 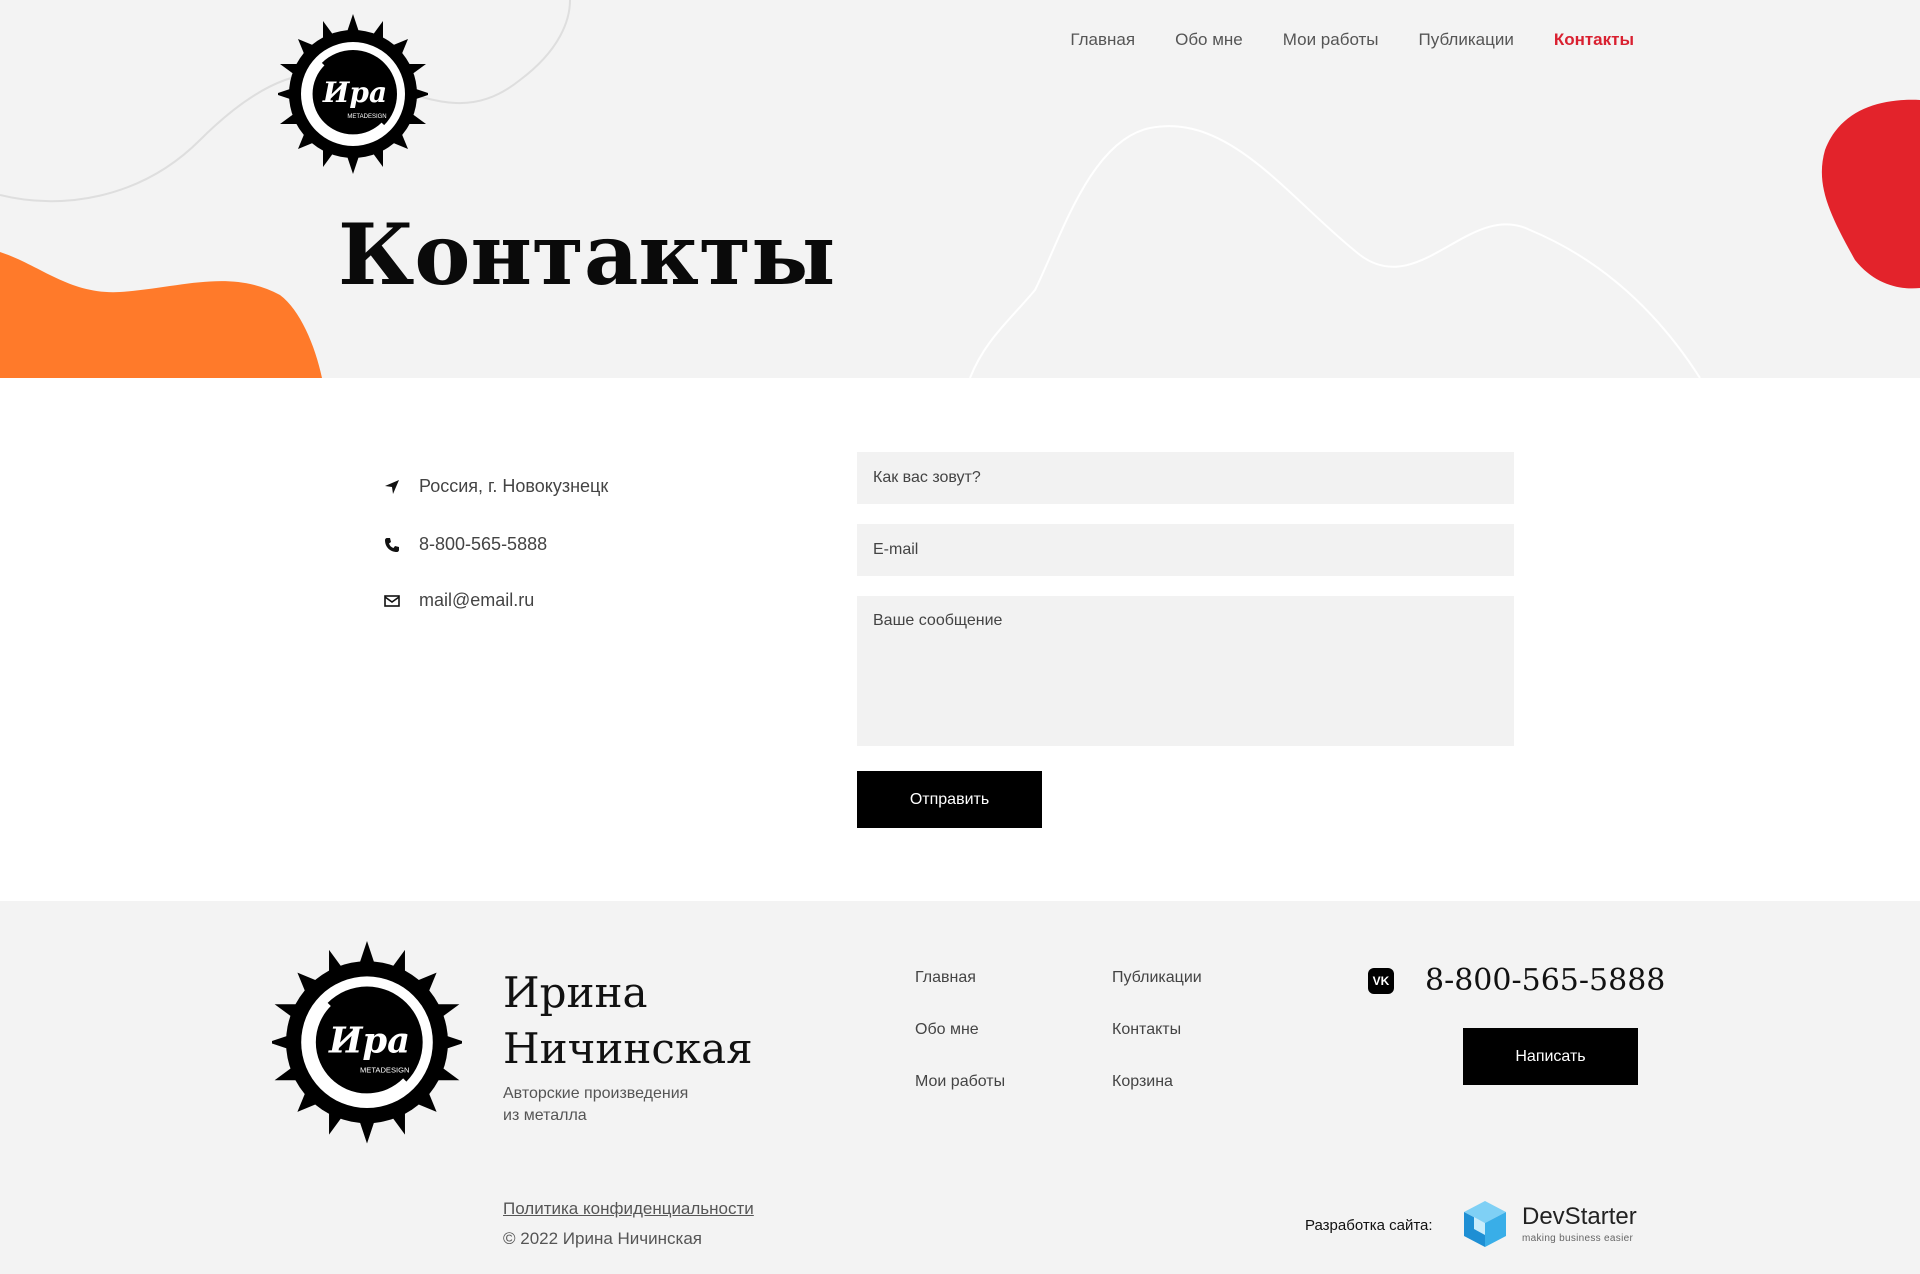 I want to click on contact-address: Россия, г. Новокузнецк, so click(x=495, y=486).